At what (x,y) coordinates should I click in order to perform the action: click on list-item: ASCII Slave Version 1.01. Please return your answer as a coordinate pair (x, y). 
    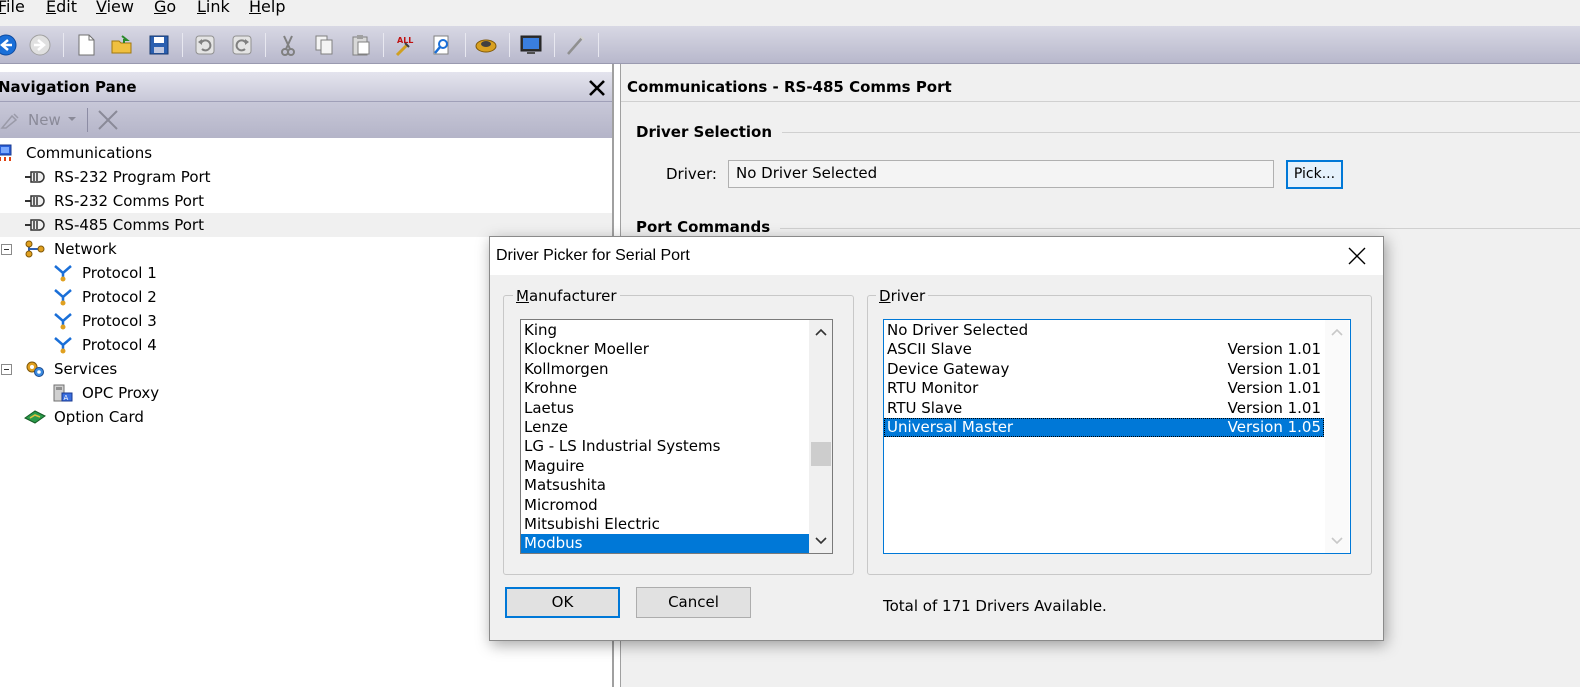
    Looking at the image, I should click on (1104, 349).